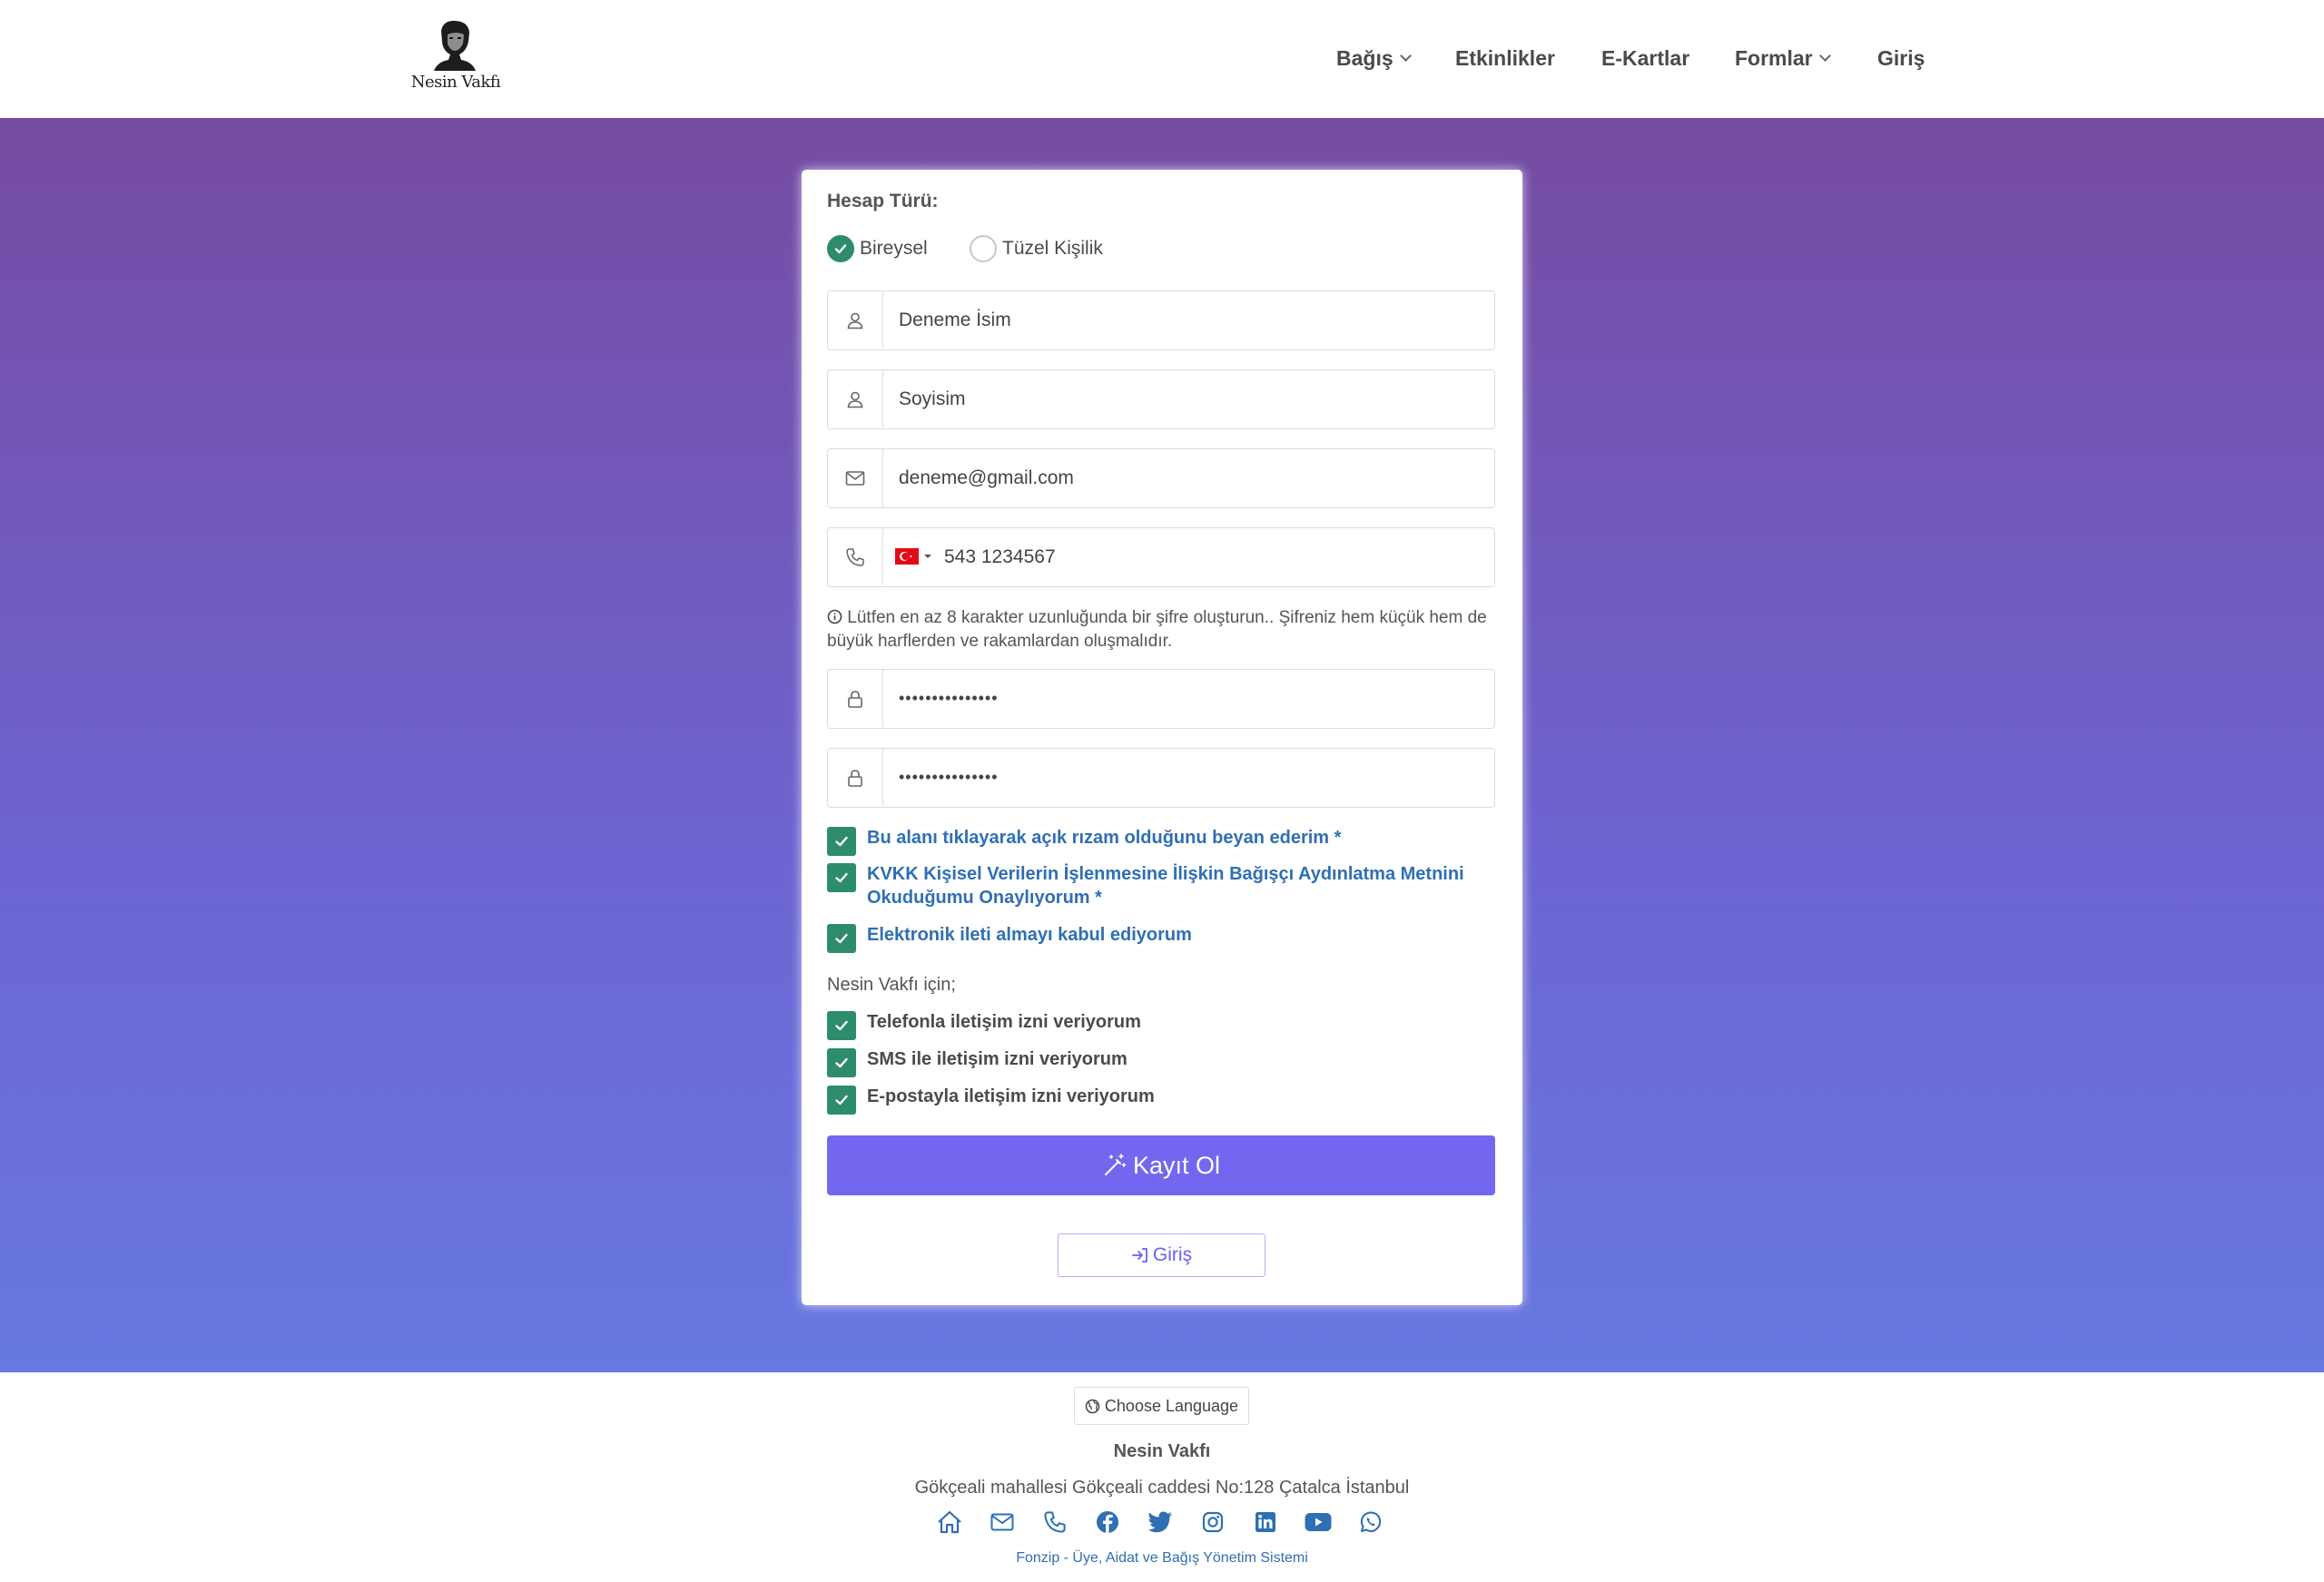 Image resolution: width=2324 pixels, height=1582 pixels. Describe the element at coordinates (949, 1522) in the screenshot. I see `home-icon` at that location.